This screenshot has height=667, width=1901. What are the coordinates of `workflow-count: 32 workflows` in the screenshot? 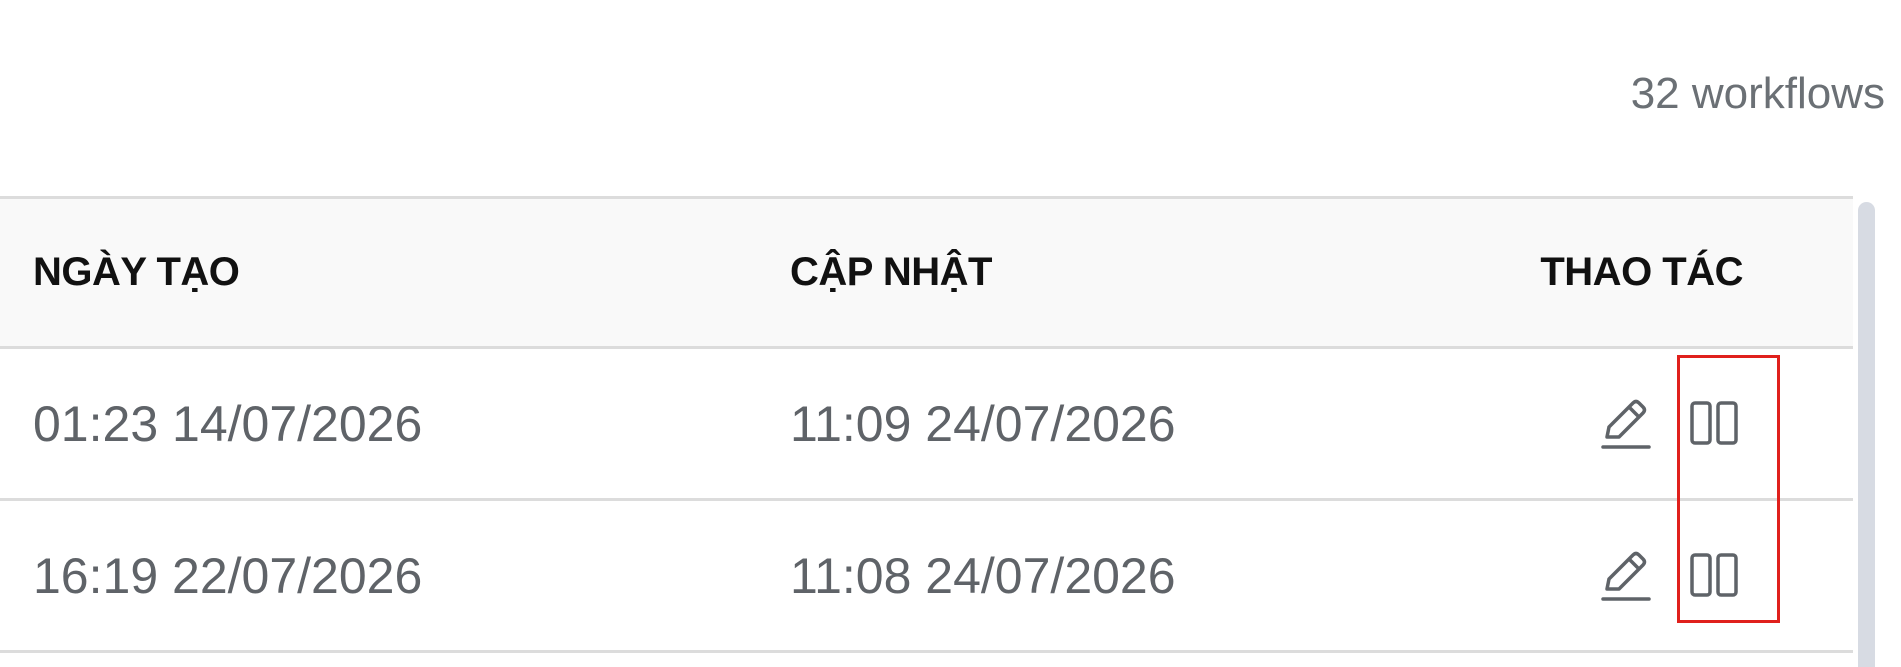 It's located at (1757, 93).